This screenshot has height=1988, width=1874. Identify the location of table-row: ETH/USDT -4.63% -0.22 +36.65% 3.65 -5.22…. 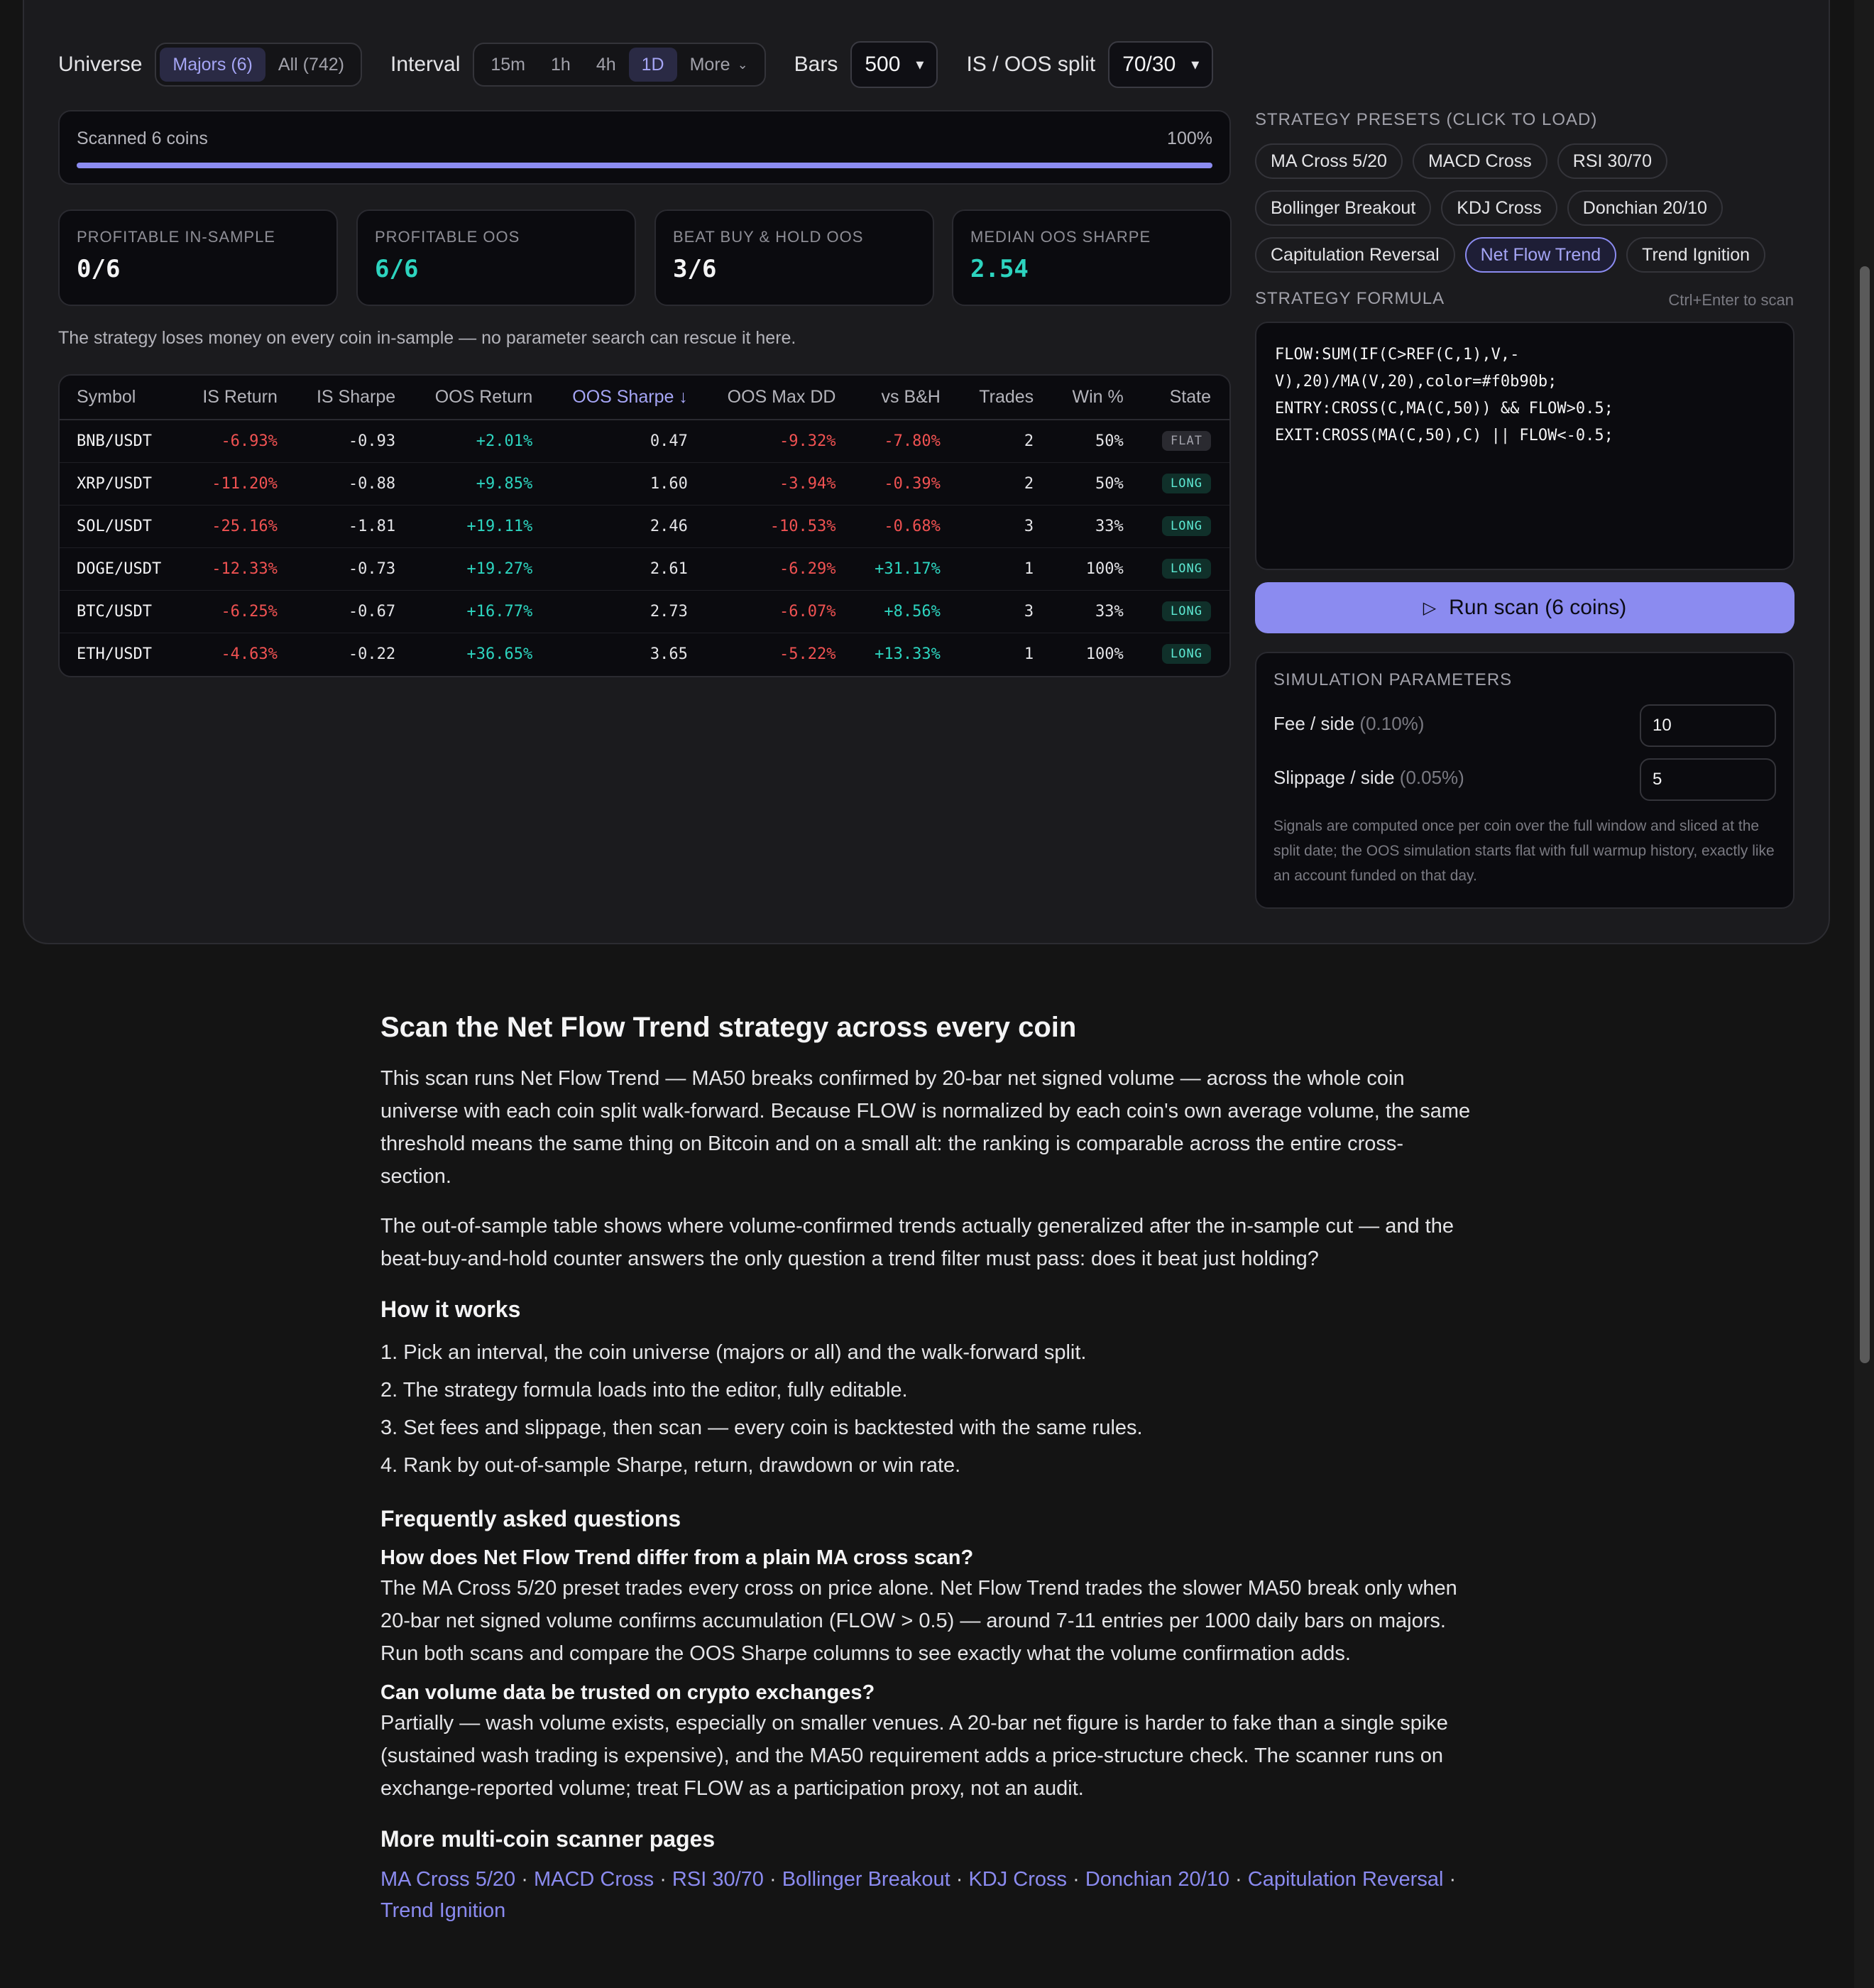
(644, 654).